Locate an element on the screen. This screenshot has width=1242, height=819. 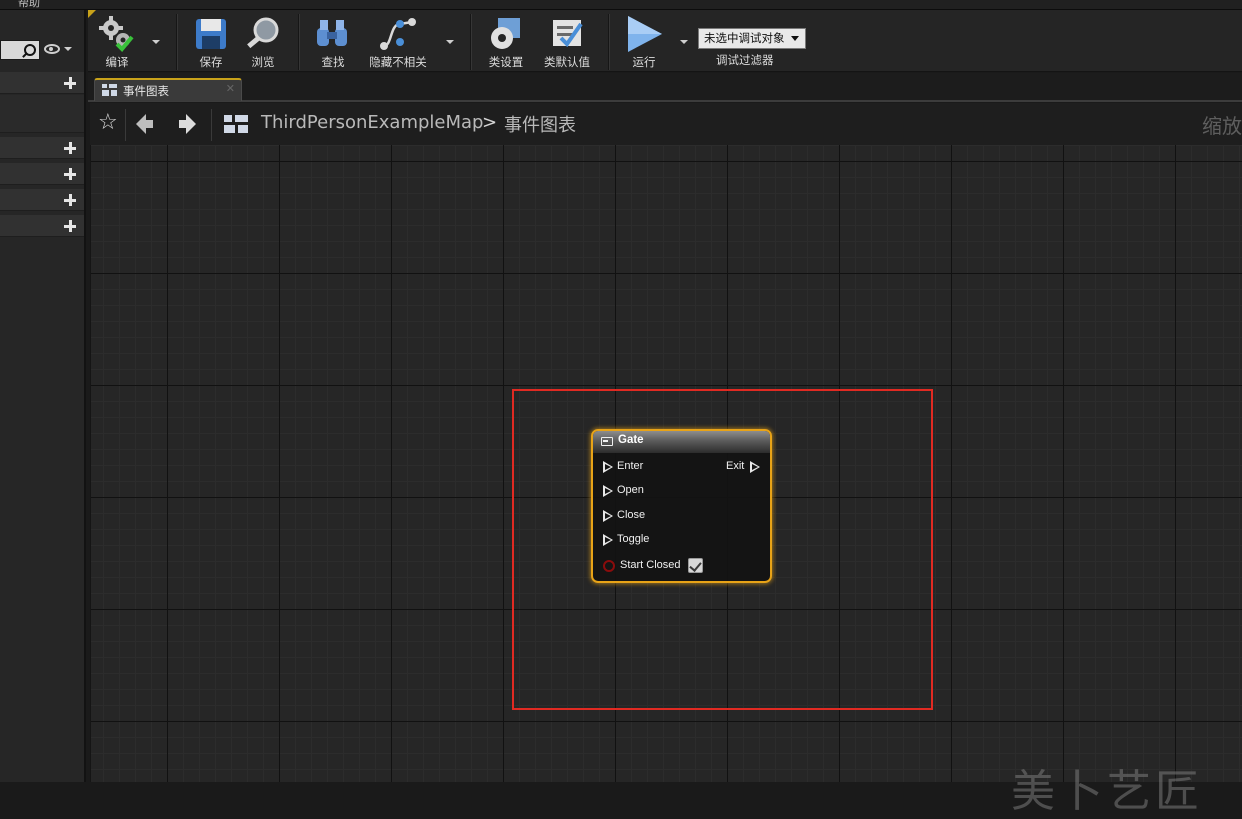
hide-unrelated-button: 隐藏不相关 is located at coordinates (398, 41).